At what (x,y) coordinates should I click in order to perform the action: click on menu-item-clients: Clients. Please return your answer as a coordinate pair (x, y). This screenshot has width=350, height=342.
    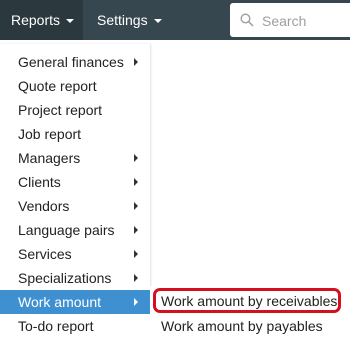
    Looking at the image, I should click on (75, 182).